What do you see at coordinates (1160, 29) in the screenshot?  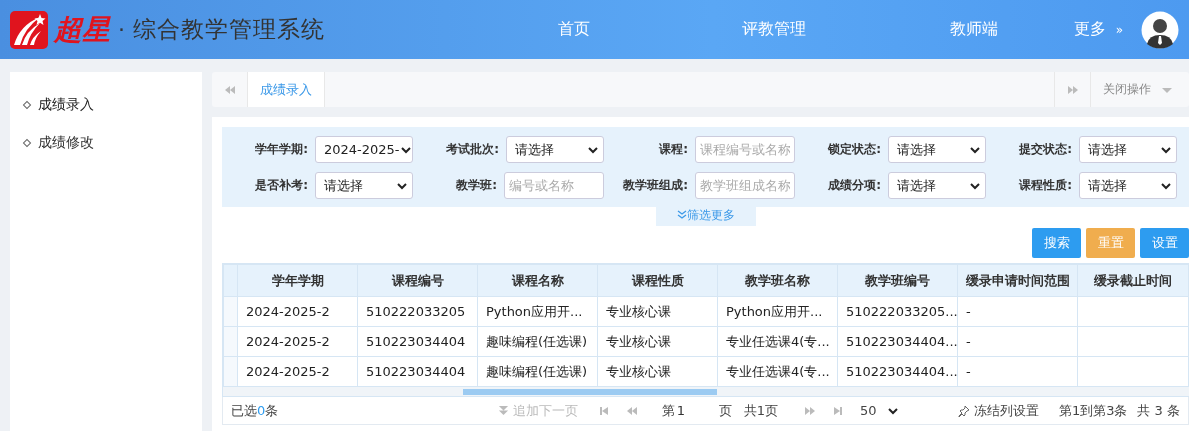 I see `avatar-icon` at bounding box center [1160, 29].